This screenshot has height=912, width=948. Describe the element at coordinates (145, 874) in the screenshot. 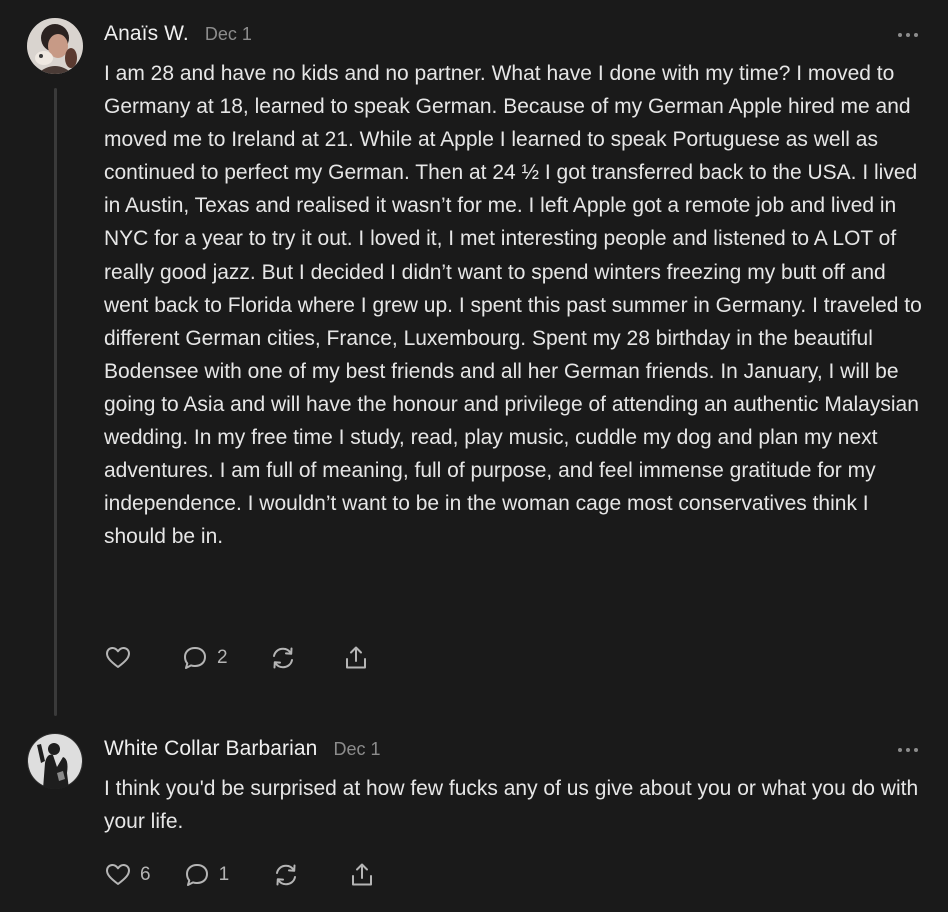

I see `like-count: 6` at that location.